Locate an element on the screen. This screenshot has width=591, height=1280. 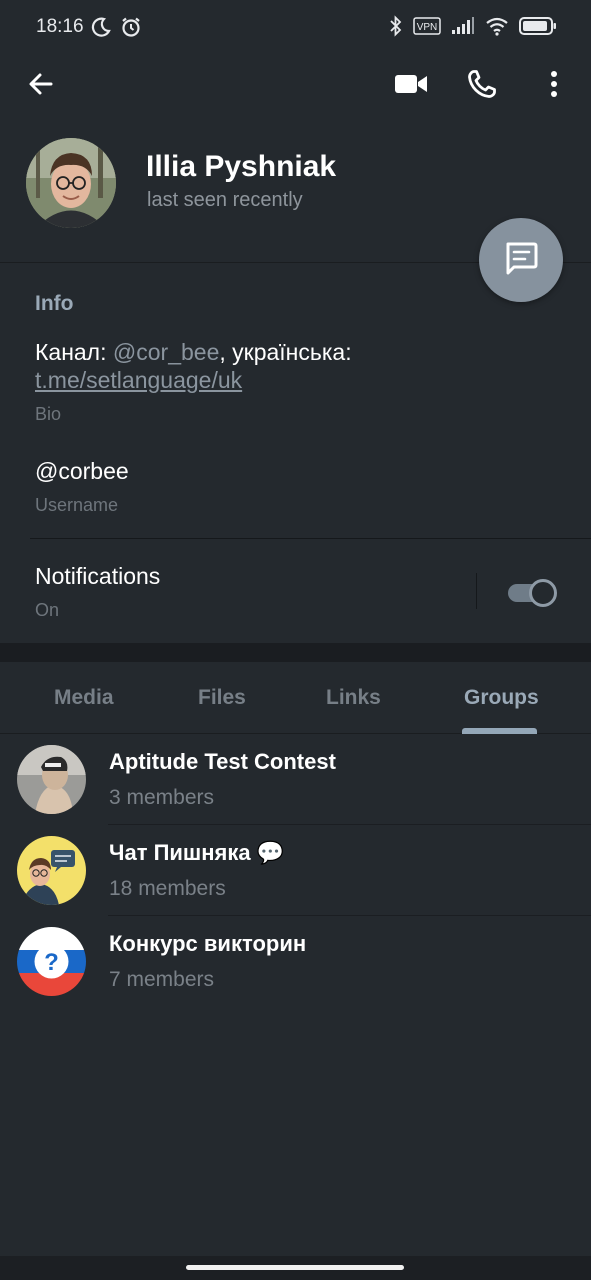
sculpture-photo-avatar is located at coordinates (51, 779).